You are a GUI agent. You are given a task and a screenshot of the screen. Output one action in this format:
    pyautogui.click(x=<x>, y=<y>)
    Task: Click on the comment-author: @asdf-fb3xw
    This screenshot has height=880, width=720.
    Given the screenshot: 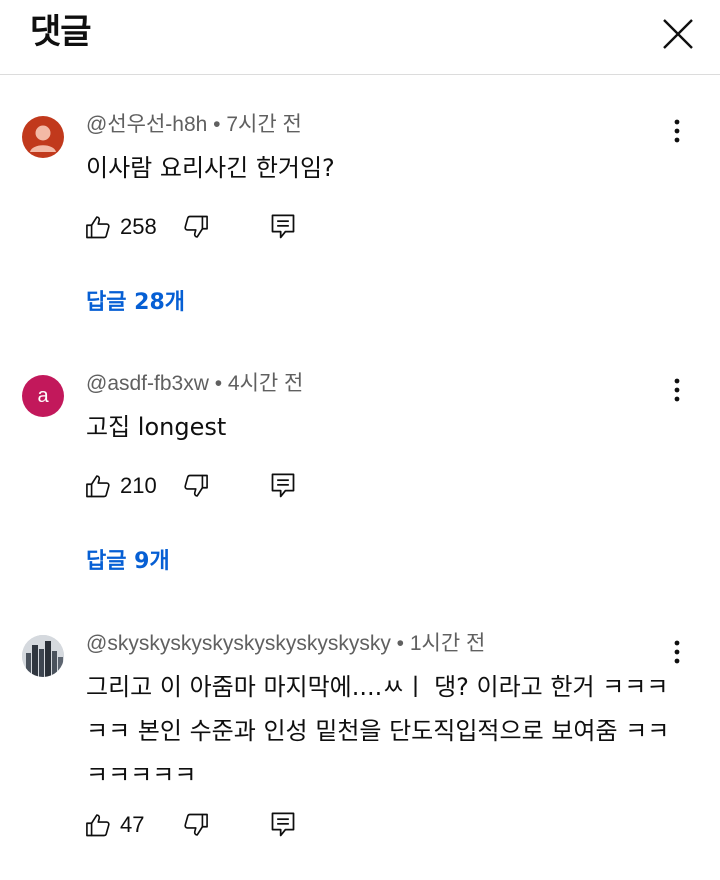 What is the action you would take?
    pyautogui.click(x=147, y=383)
    